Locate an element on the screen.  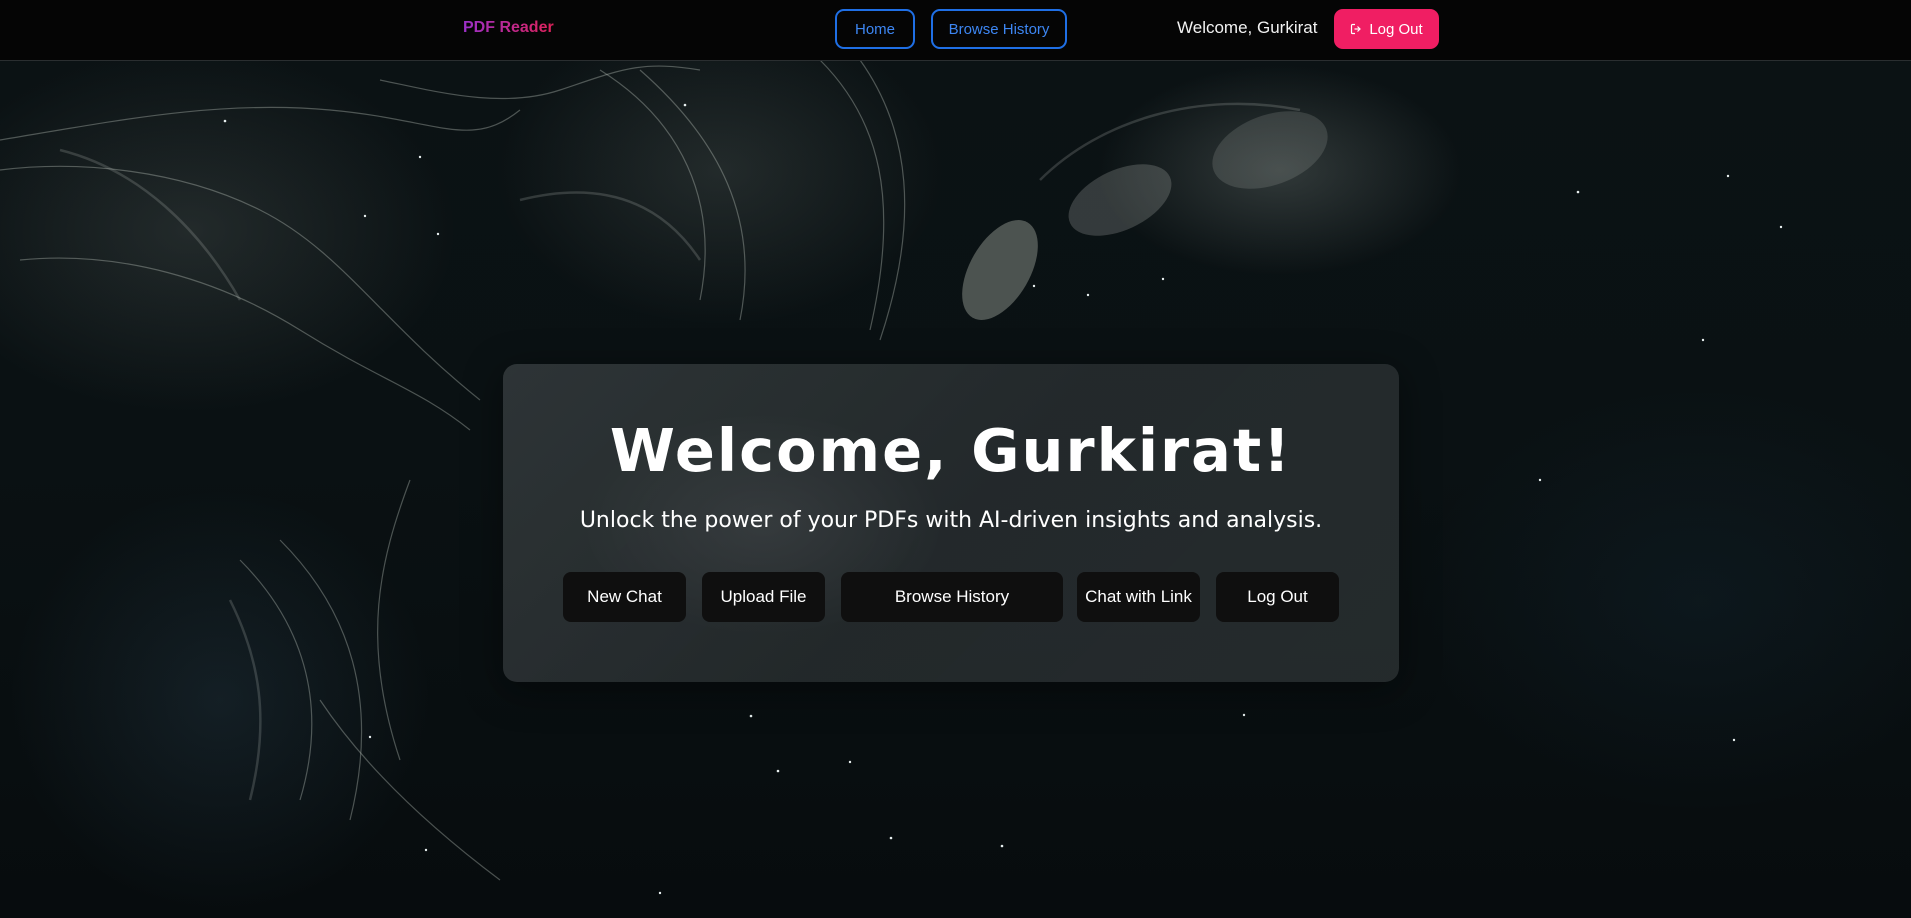
upload-file-button: Upload File is located at coordinates (763, 597).